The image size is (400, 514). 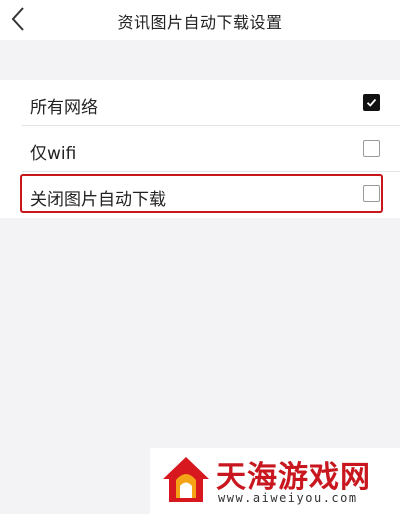 I want to click on checkmark-icon, so click(x=371, y=102).